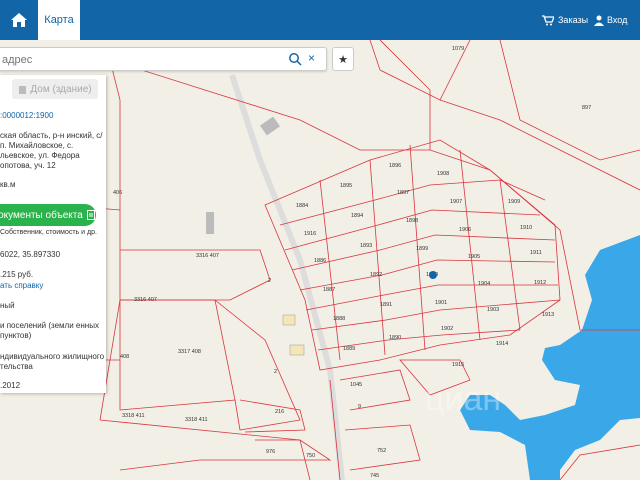  Describe the element at coordinates (117, 193) in the screenshot. I see `svg-text: 406` at that location.